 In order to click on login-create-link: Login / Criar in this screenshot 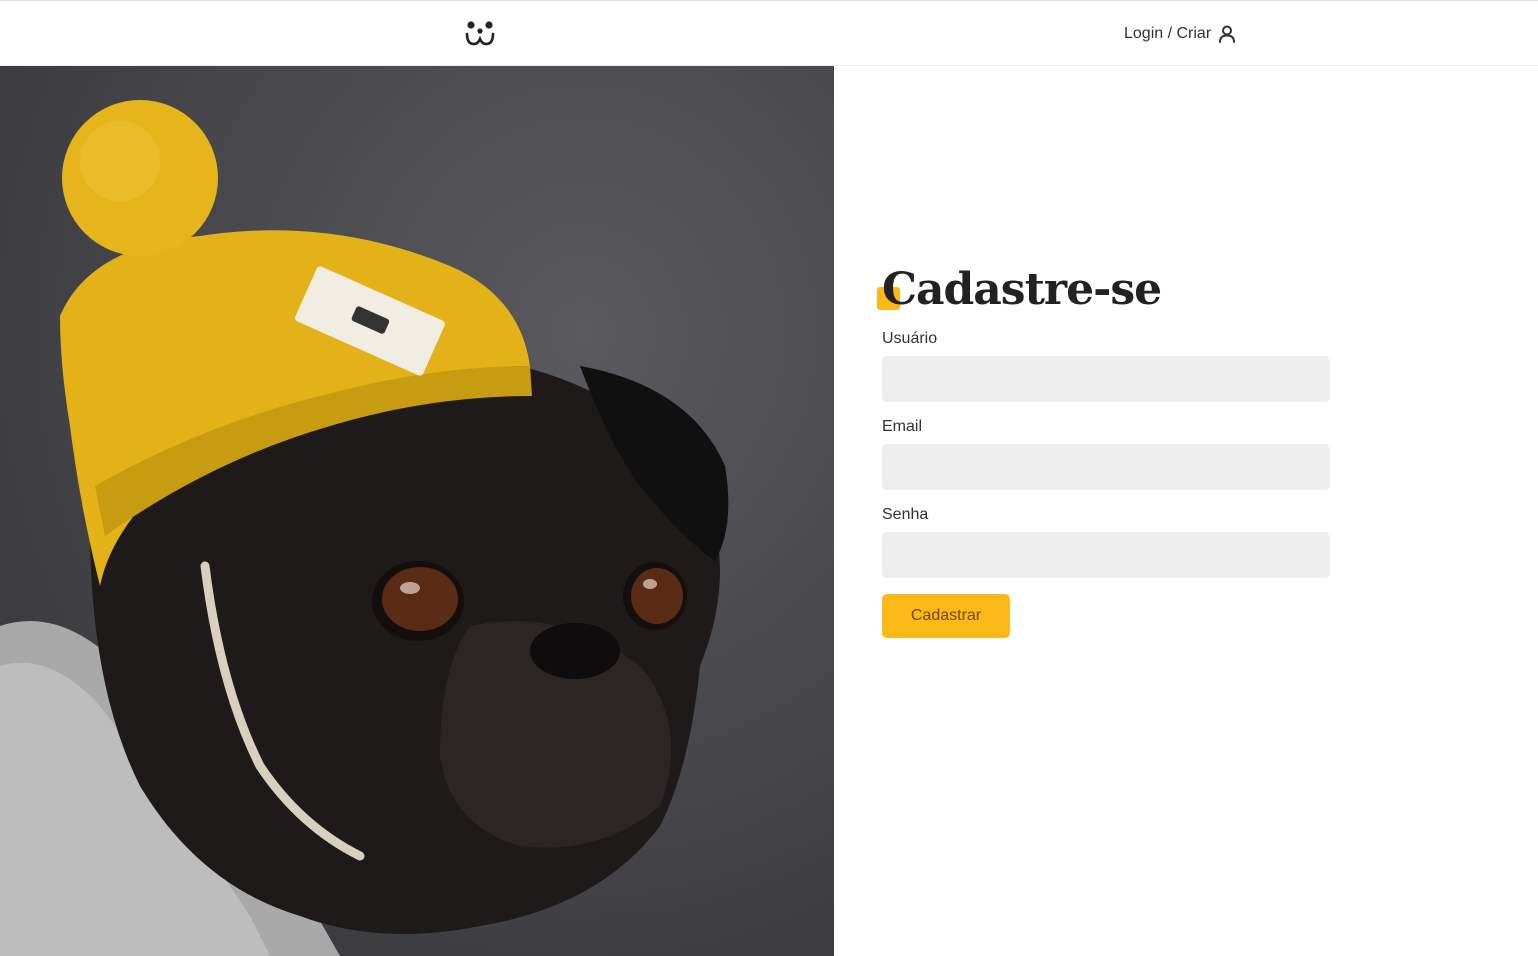, I will do `click(1180, 34)`.